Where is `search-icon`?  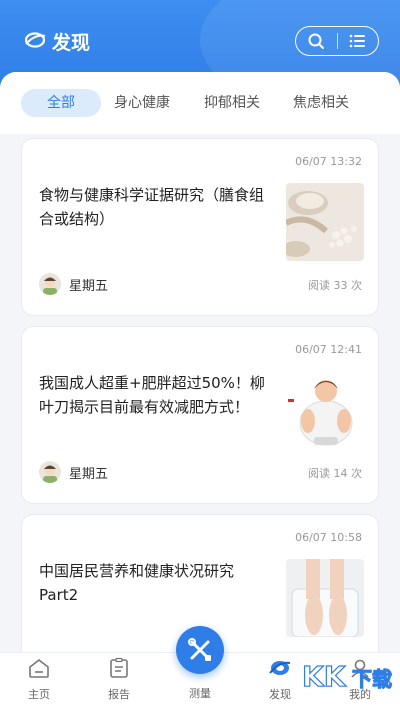
search-icon is located at coordinates (316, 41).